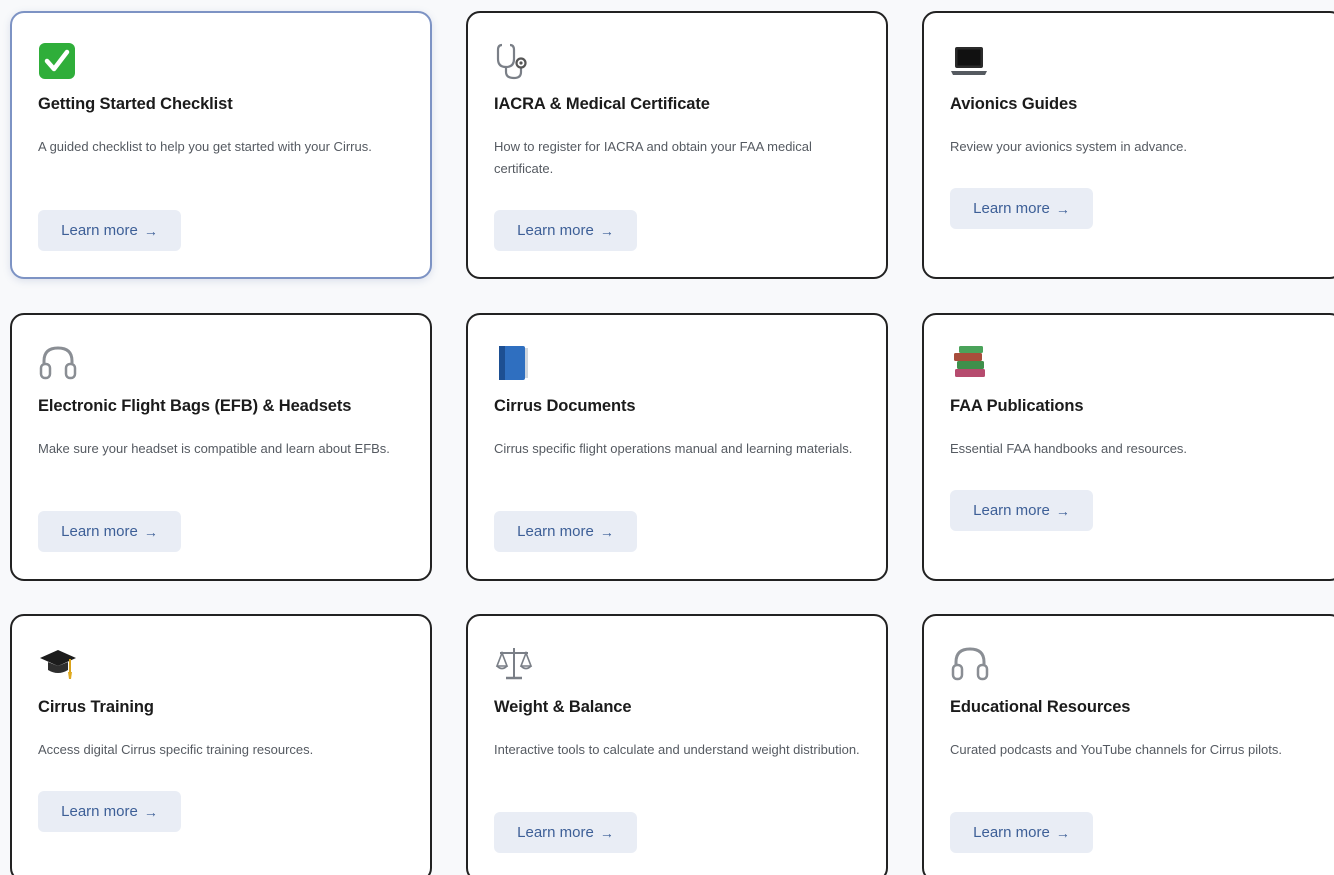  I want to click on card-title: Avionics Guides, so click(1014, 104).